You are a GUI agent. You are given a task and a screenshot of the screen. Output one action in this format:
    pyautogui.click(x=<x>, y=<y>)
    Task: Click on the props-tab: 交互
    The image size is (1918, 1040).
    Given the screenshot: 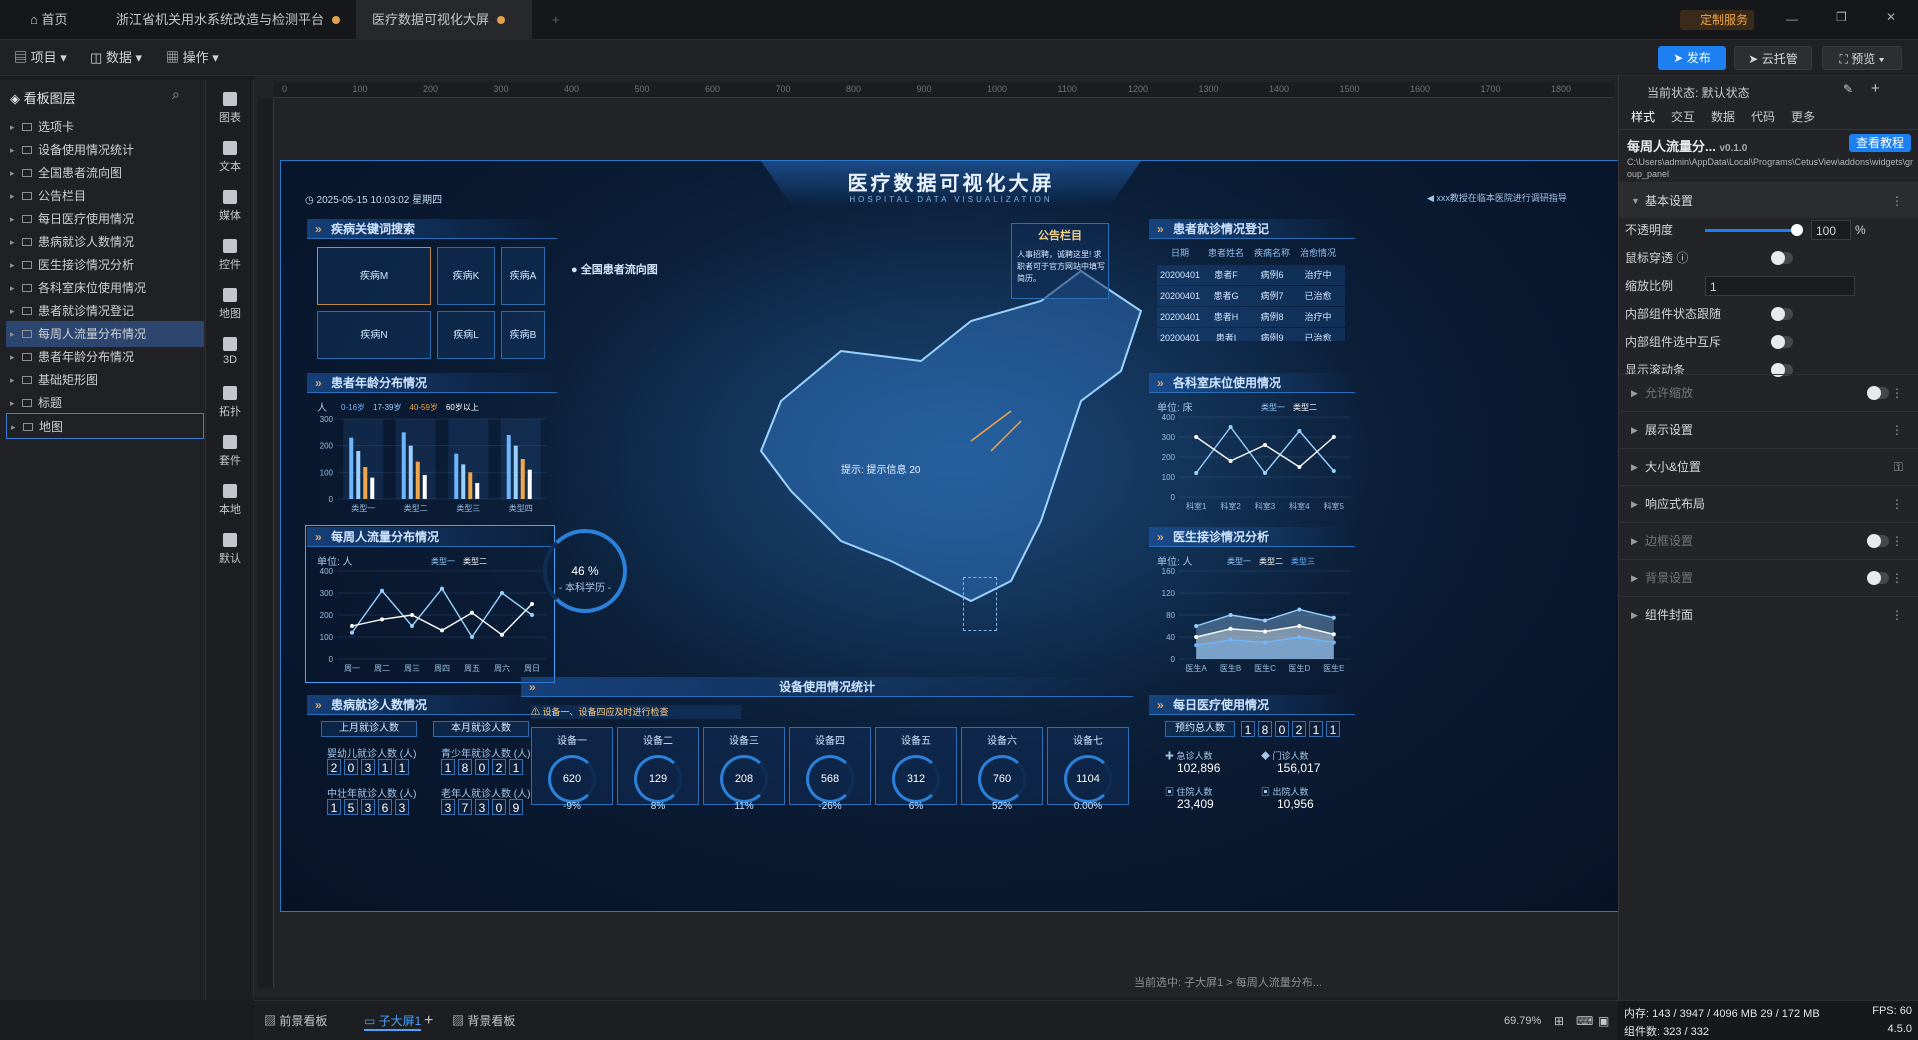 What is the action you would take?
    pyautogui.click(x=1683, y=116)
    